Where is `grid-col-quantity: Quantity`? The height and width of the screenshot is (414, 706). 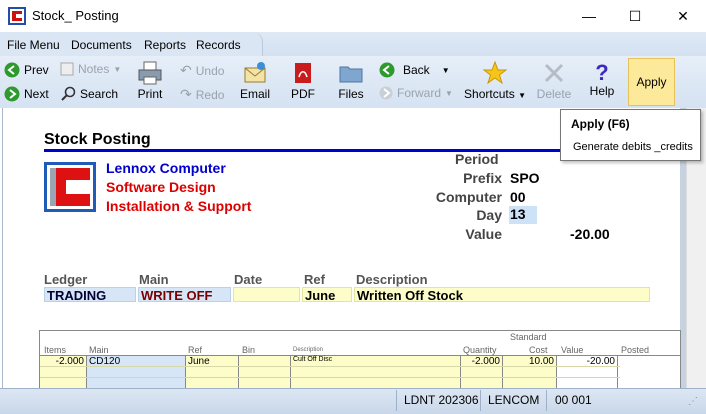
grid-col-quantity: Quantity is located at coordinates (480, 350).